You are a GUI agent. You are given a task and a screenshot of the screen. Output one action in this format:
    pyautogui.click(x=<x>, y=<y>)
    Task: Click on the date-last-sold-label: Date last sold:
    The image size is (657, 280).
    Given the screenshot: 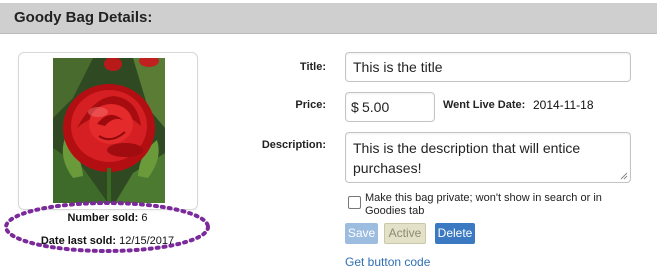 What is the action you would take?
    pyautogui.click(x=78, y=241)
    